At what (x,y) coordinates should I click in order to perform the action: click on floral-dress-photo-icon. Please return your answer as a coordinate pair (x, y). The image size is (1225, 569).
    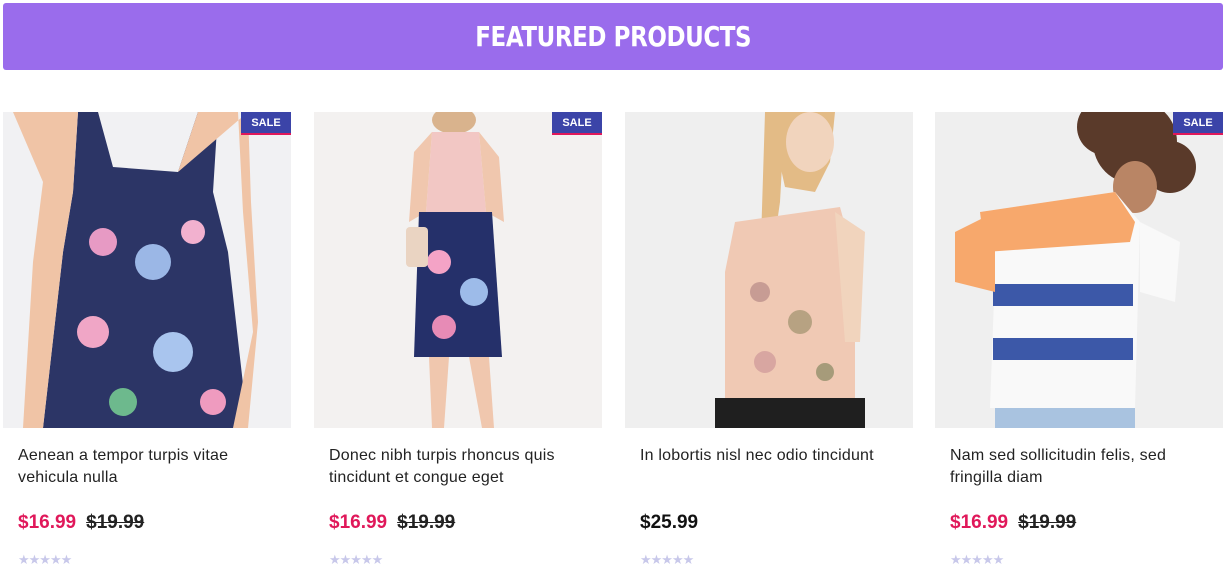
    Looking at the image, I should click on (147, 270).